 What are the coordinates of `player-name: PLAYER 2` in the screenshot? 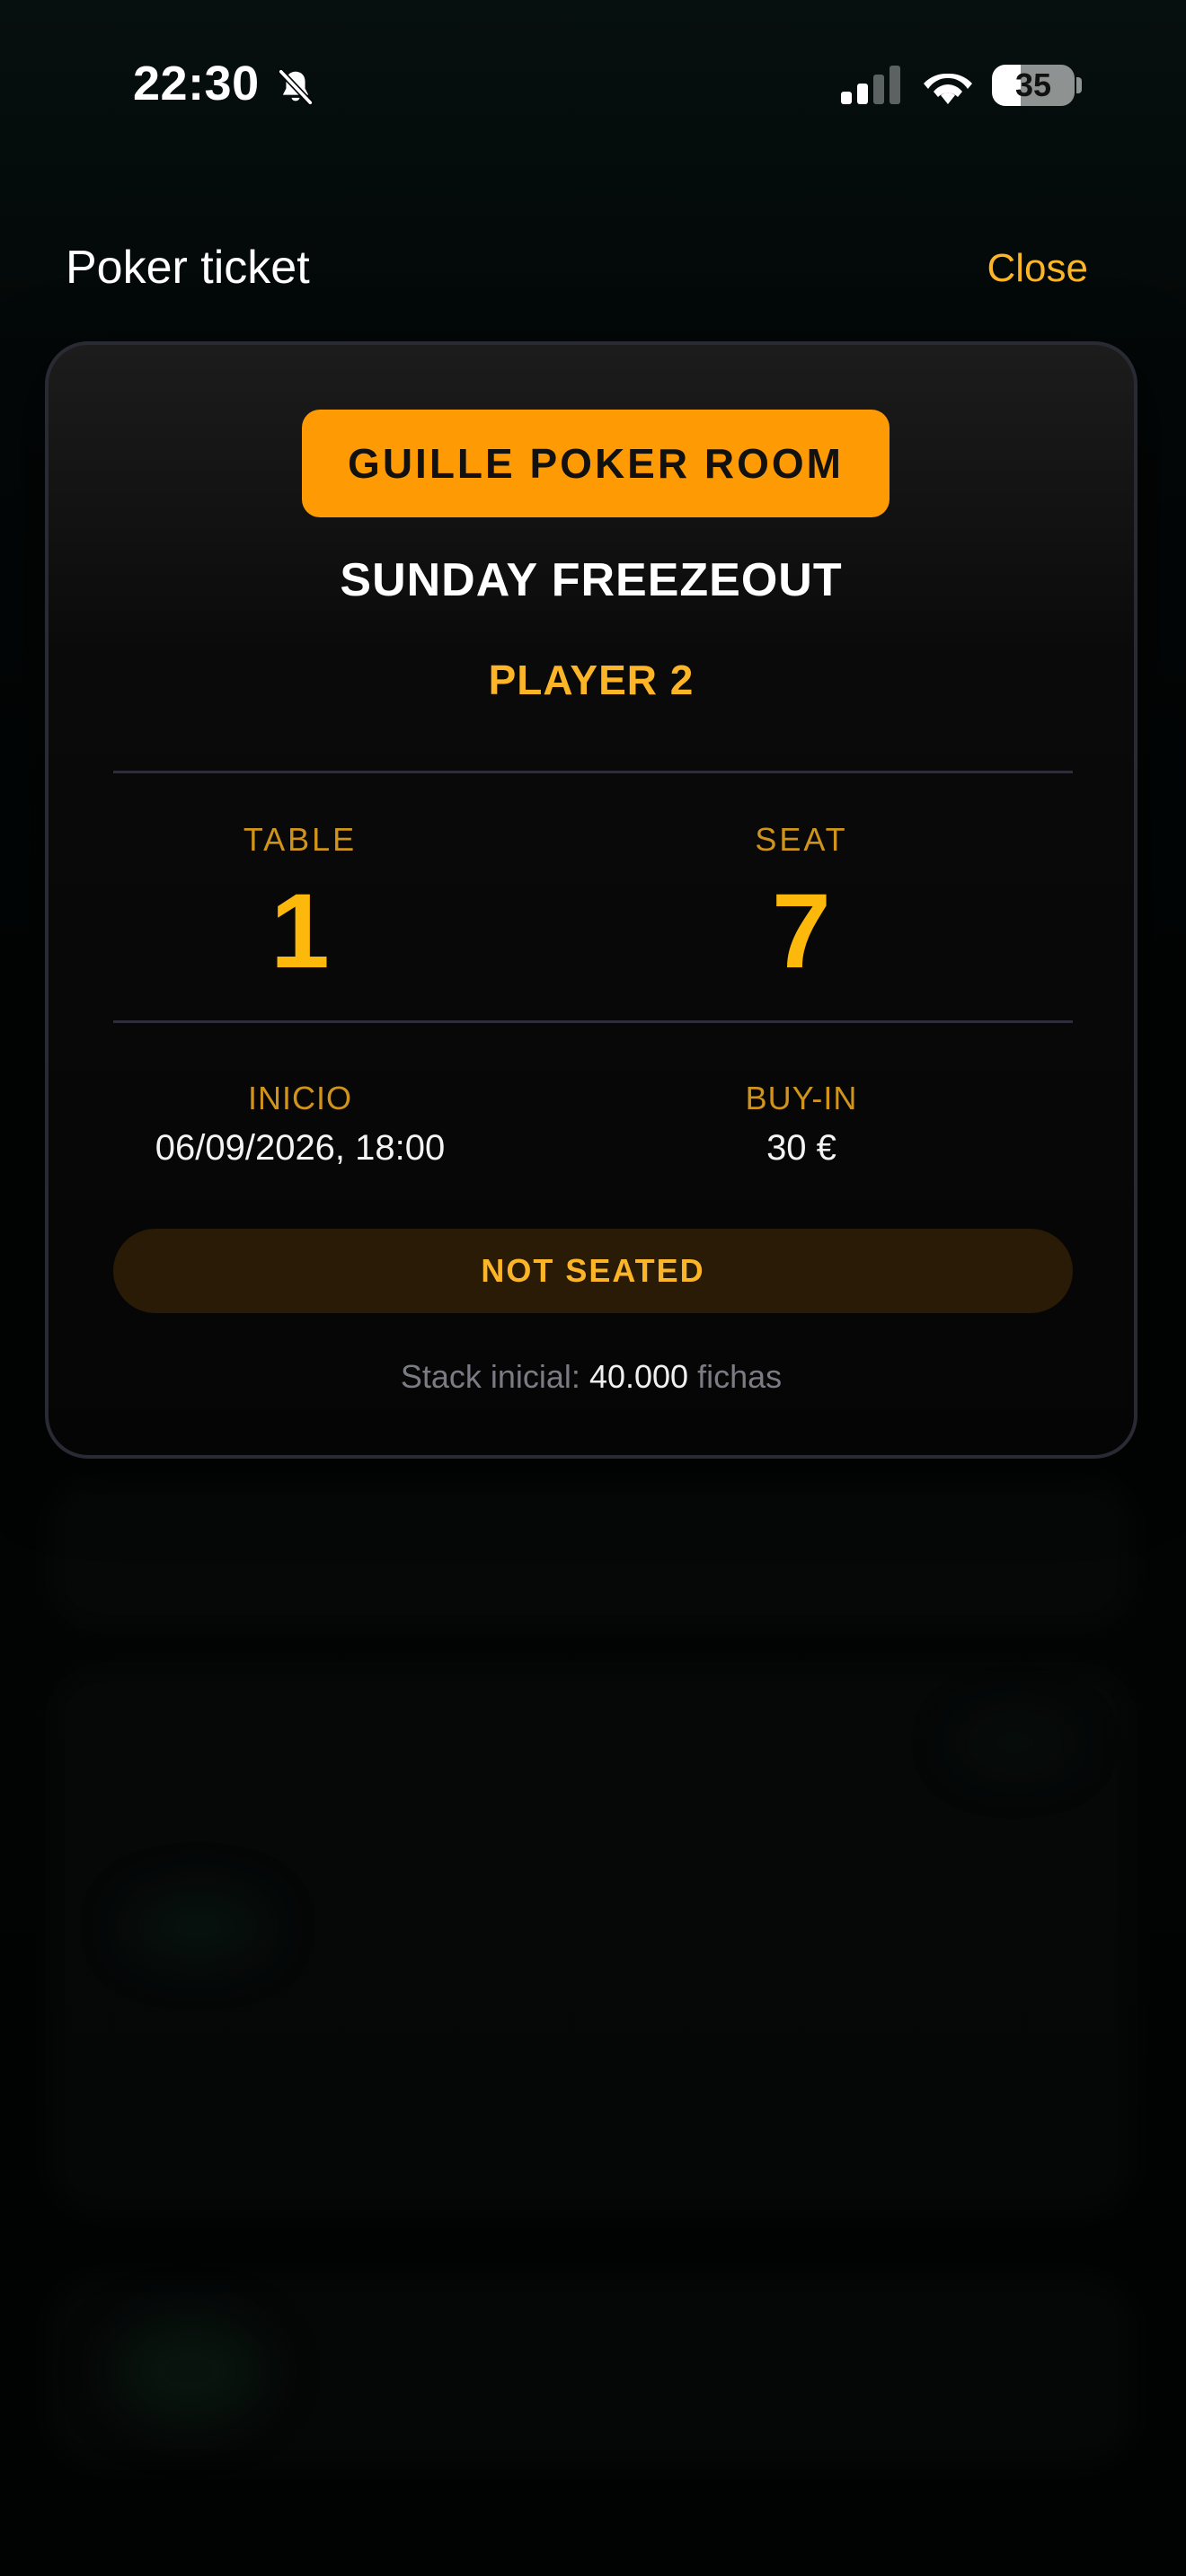 It's located at (591, 680).